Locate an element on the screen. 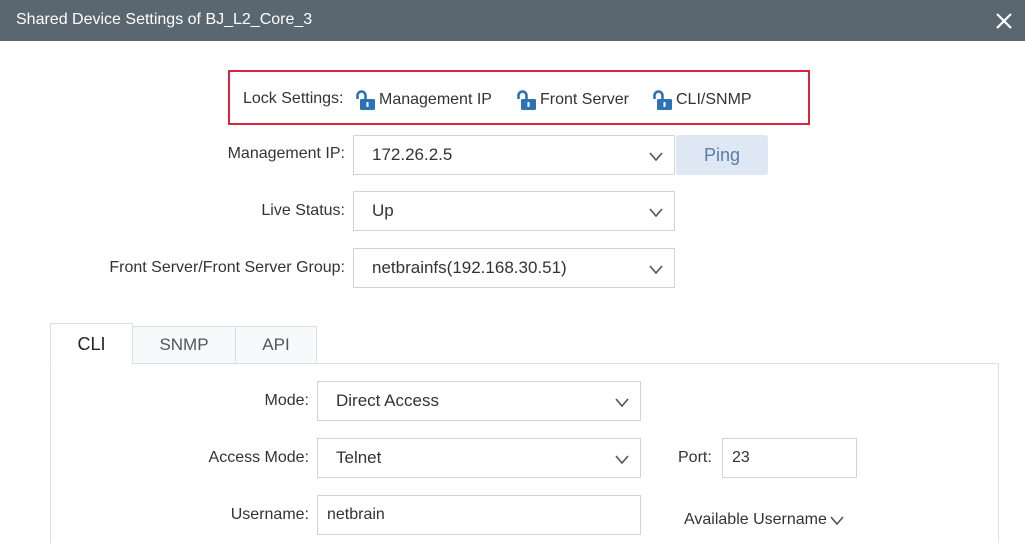 The image size is (1025, 543). username-label: Username: is located at coordinates (269, 514).